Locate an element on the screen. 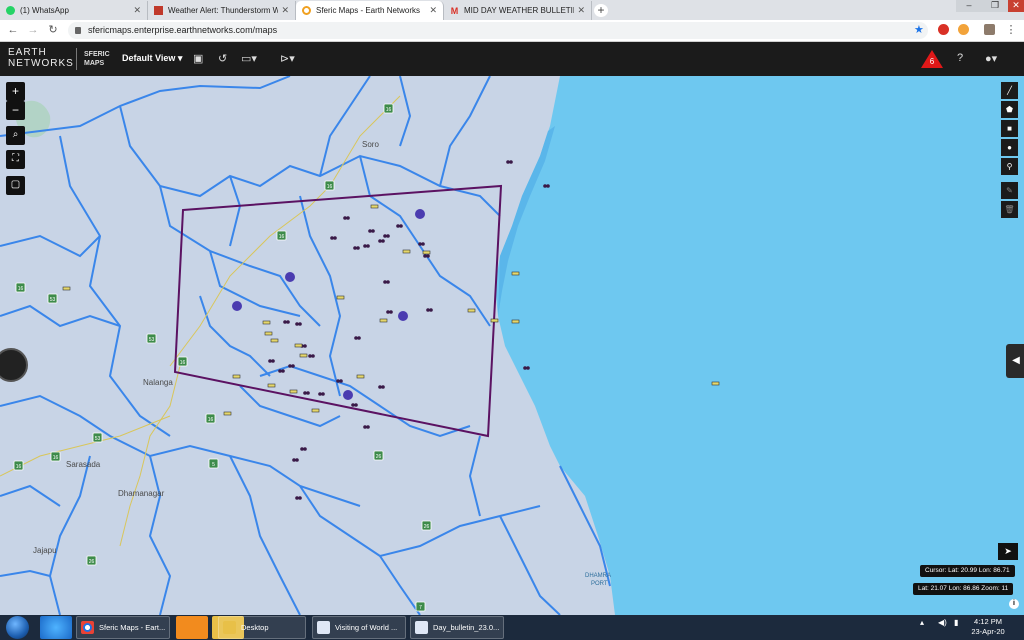 The height and width of the screenshot is (640, 1024). expand-panel-button: ◀ is located at coordinates (1015, 361).